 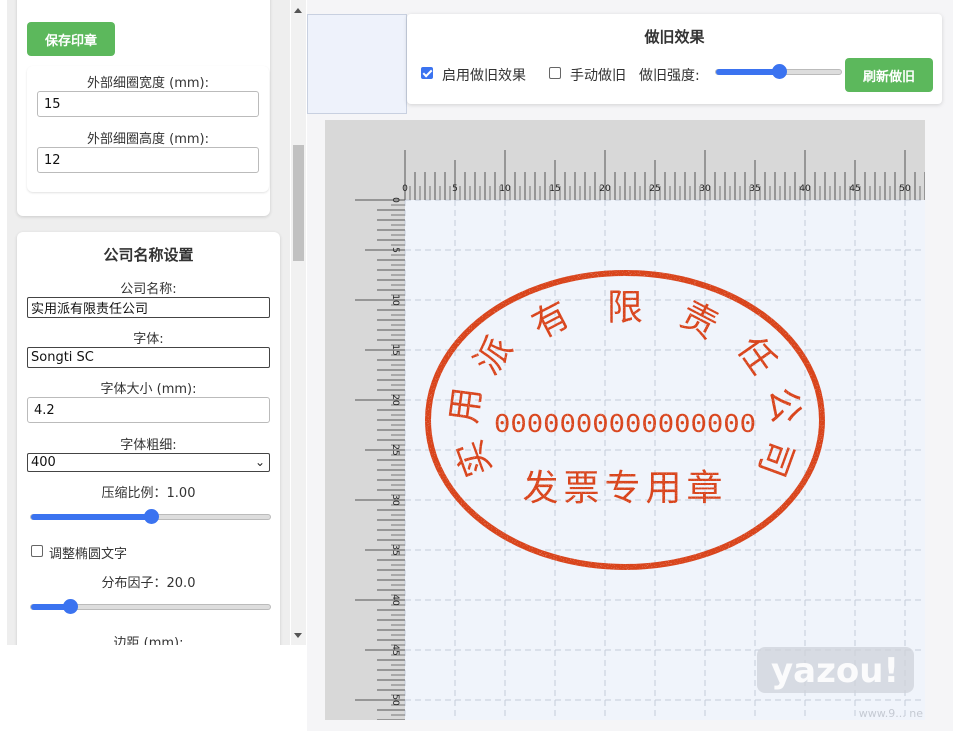 What do you see at coordinates (625, 423) in the screenshot?
I see `stamp-number: 0000000000000000` at bounding box center [625, 423].